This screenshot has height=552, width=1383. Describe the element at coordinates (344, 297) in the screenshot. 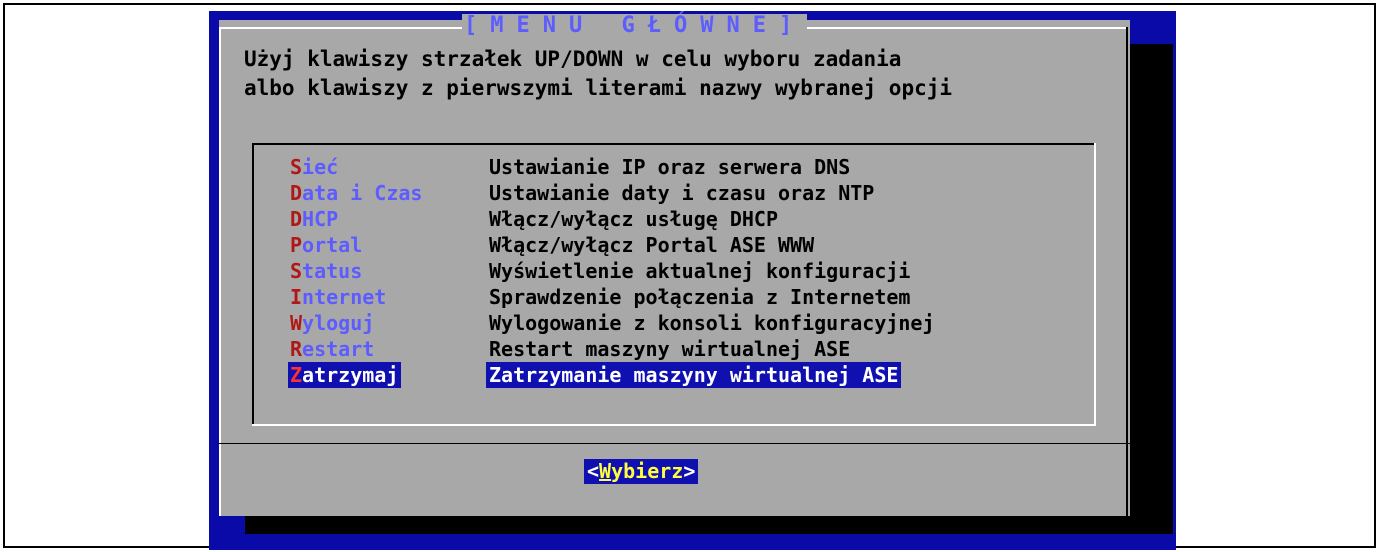

I see `menu-item-label: nternet` at that location.